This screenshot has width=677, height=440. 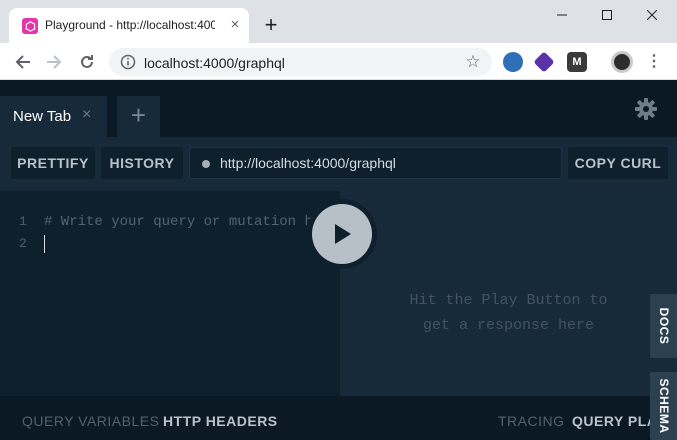 I want to click on query-plan-tab: QUERY PLAN, so click(x=611, y=421).